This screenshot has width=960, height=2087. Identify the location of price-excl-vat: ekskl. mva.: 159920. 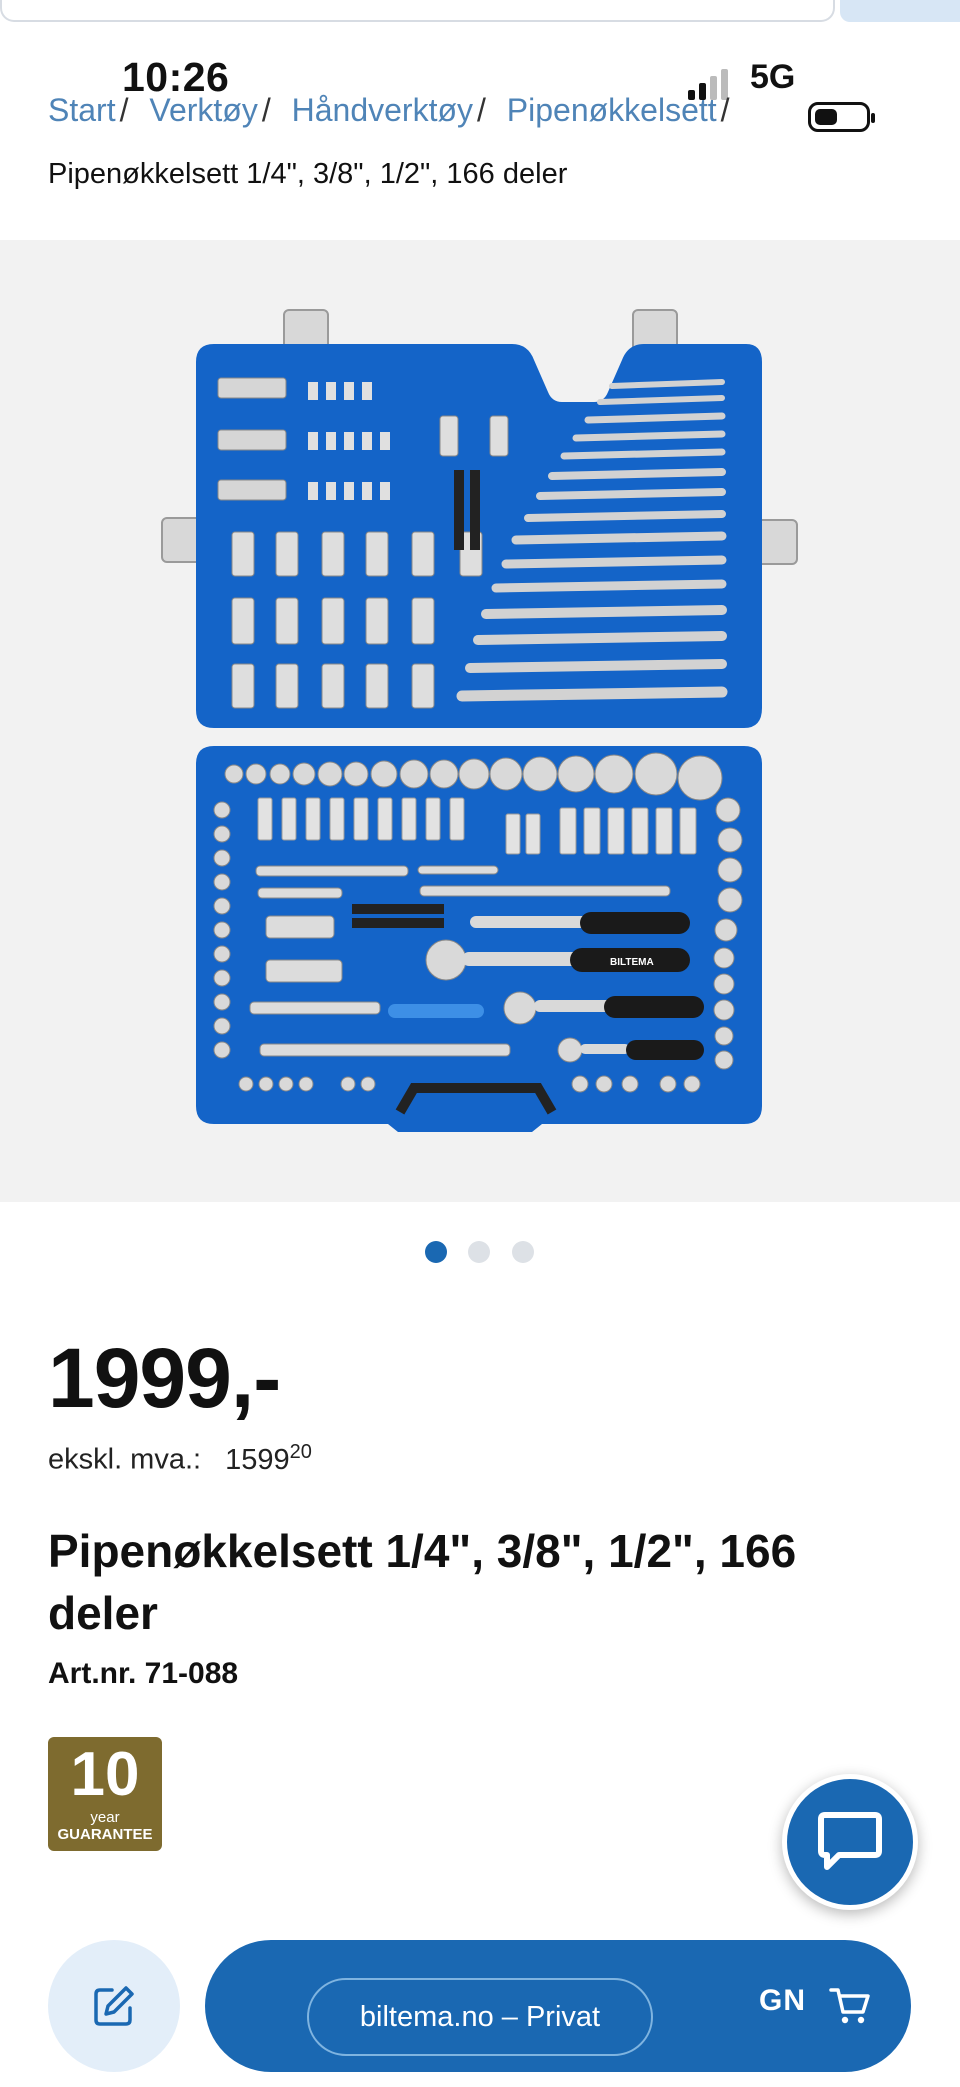
(180, 1459).